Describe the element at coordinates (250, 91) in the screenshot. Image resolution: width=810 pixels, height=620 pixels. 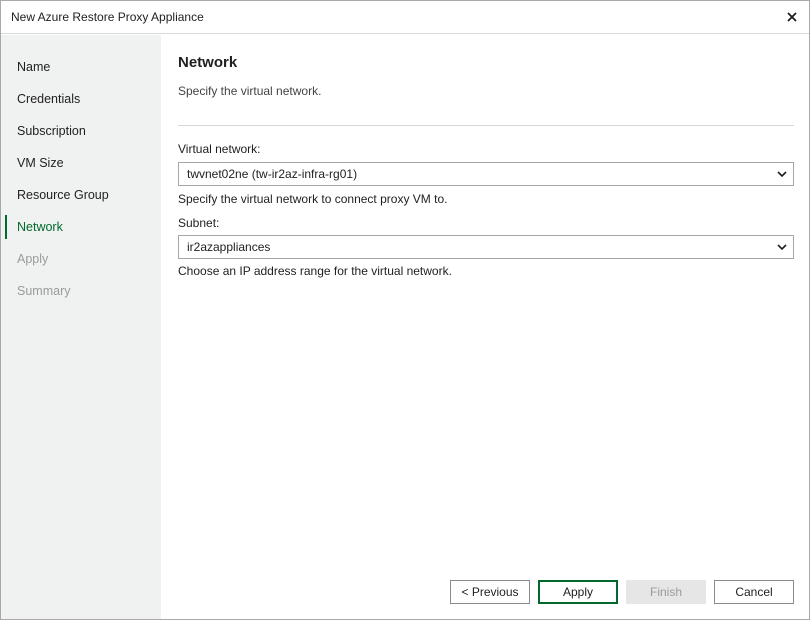
I see `page-subtitle: Specify the virtual network.` at that location.